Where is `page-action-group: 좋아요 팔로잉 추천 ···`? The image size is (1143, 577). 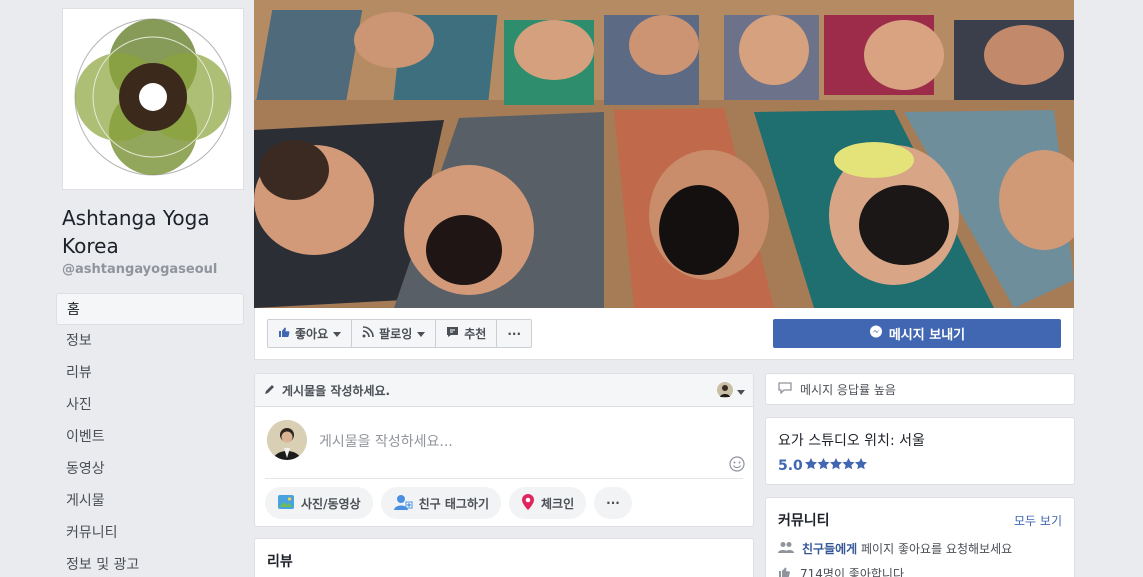
page-action-group: 좋아요 팔로잉 추천 ··· is located at coordinates (400, 333).